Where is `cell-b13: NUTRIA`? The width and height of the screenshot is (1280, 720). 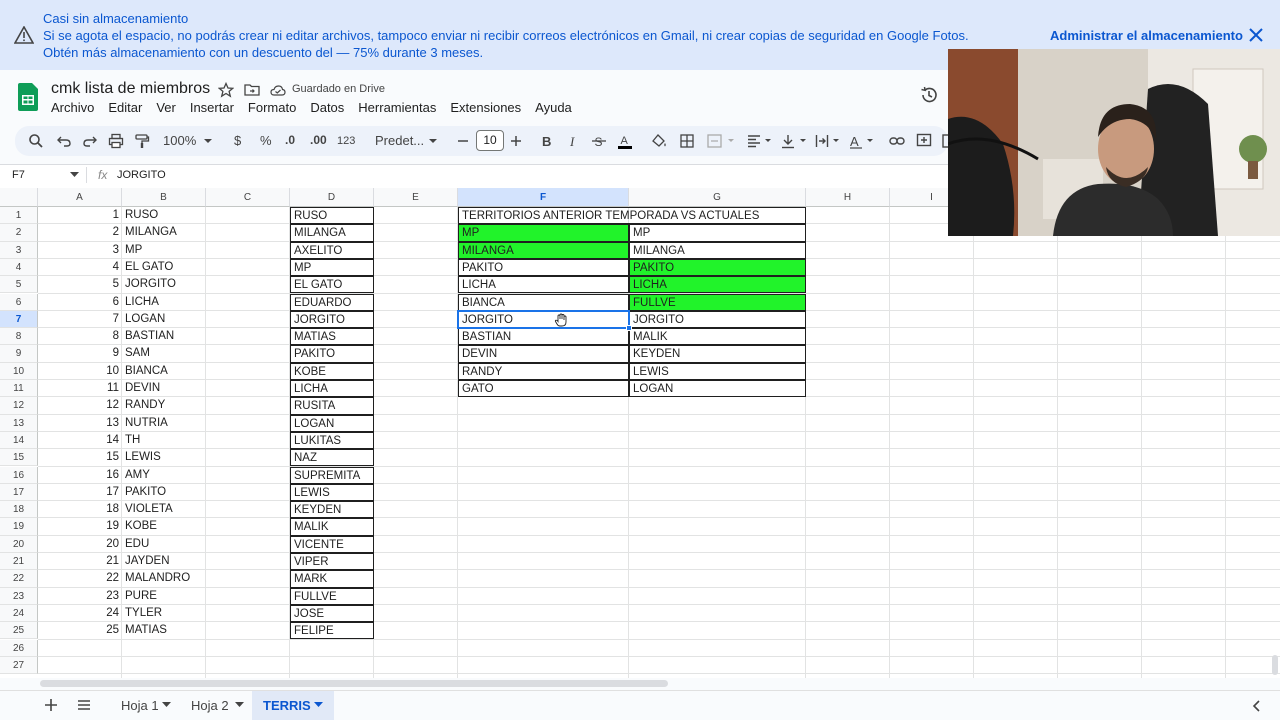 cell-b13: NUTRIA is located at coordinates (164, 423).